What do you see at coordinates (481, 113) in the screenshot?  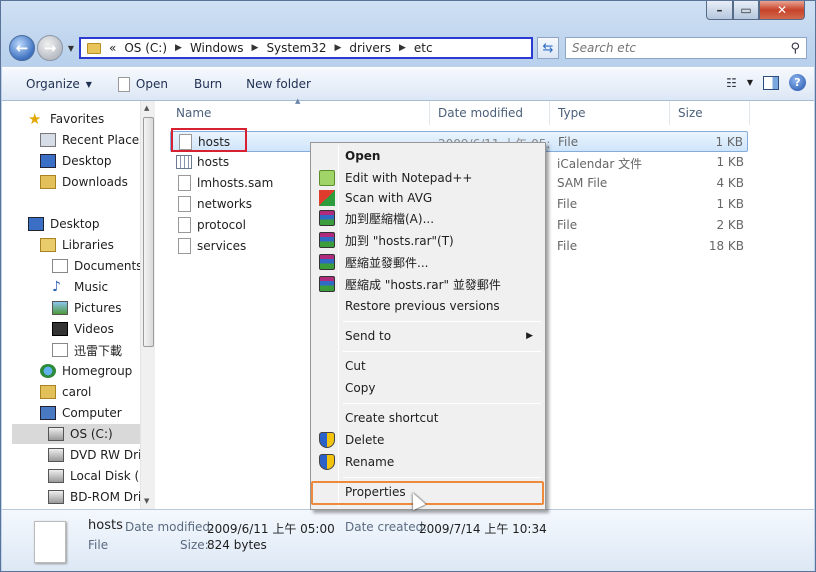 I see `column-date-label: Date modified` at bounding box center [481, 113].